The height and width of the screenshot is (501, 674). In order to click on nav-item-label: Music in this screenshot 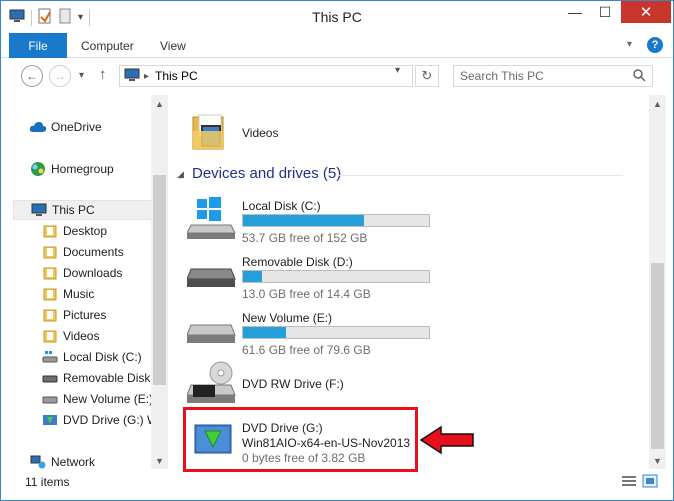, I will do `click(79, 294)`.